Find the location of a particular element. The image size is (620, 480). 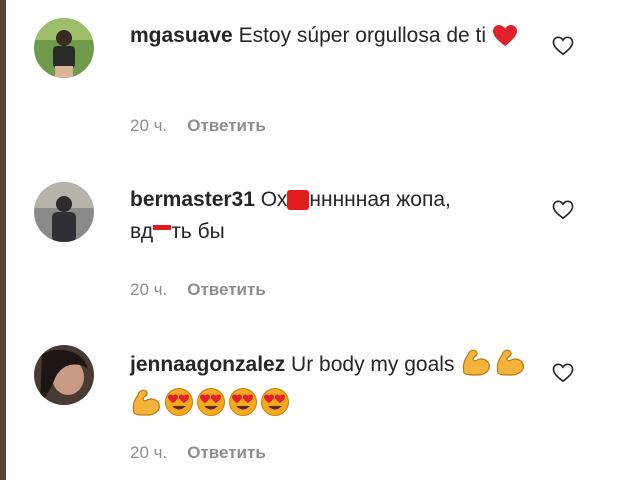

comment-text: jennaagonzalez Ur body my goals is located at coordinates (330, 387).